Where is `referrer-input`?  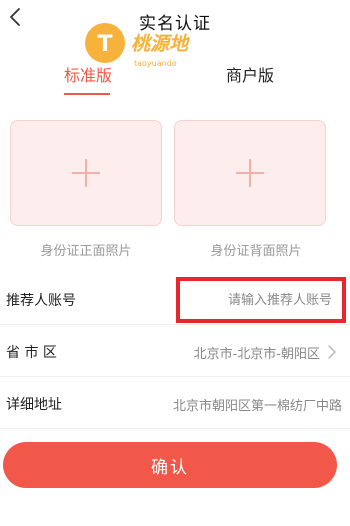 referrer-input is located at coordinates (261, 300).